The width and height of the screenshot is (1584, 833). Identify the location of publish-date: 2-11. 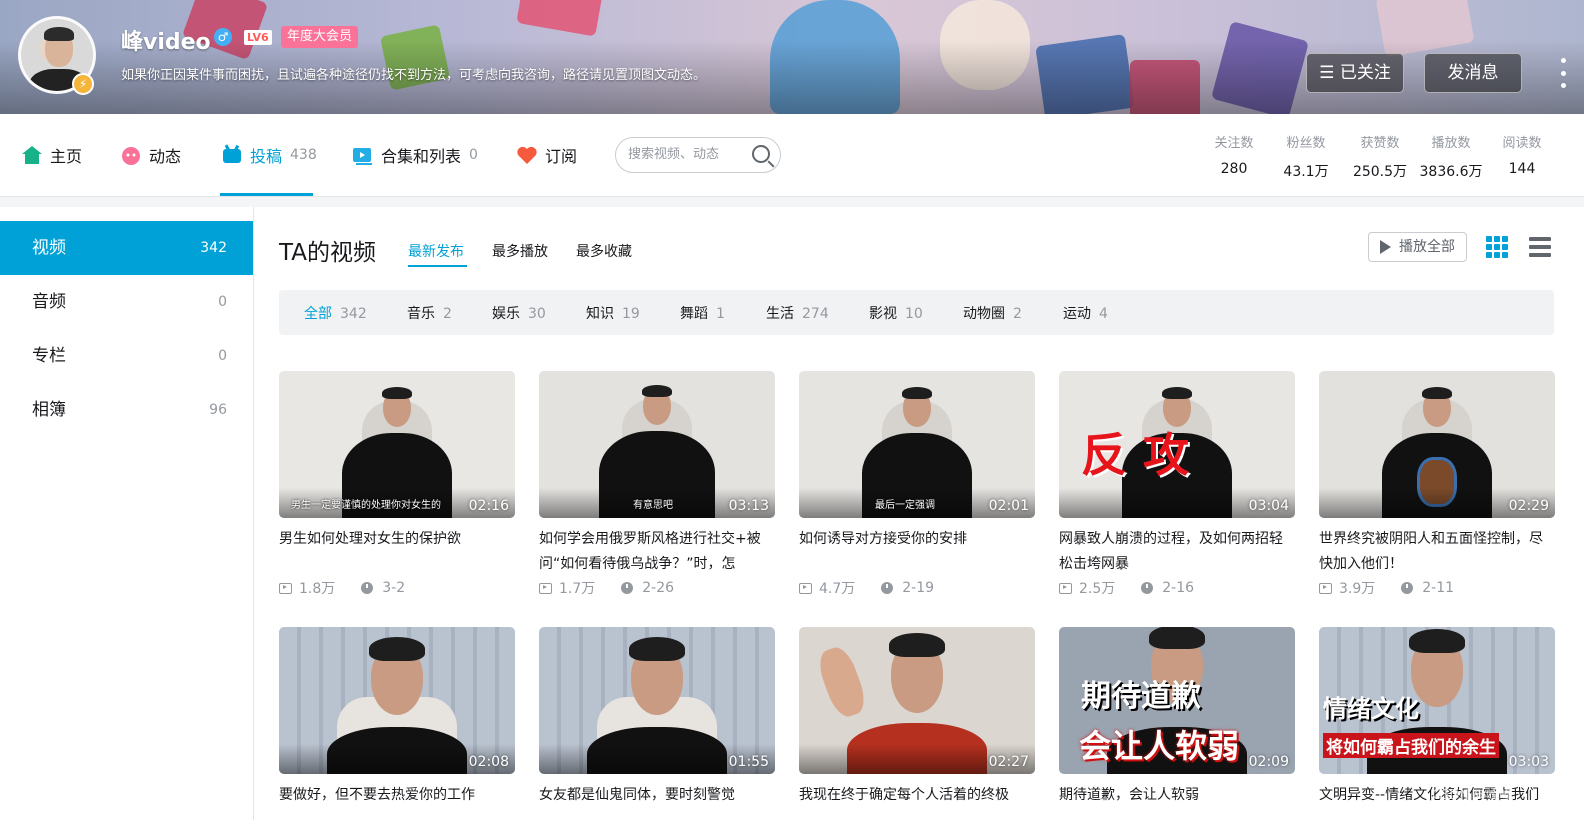
(1438, 588).